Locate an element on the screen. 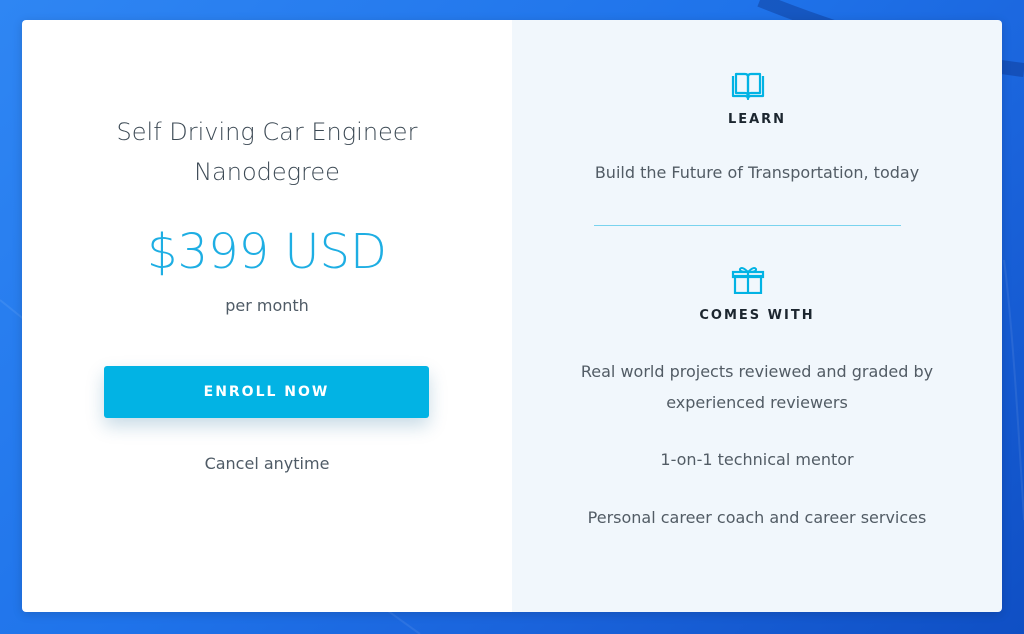 The image size is (1024, 634). book-icon is located at coordinates (748, 86).